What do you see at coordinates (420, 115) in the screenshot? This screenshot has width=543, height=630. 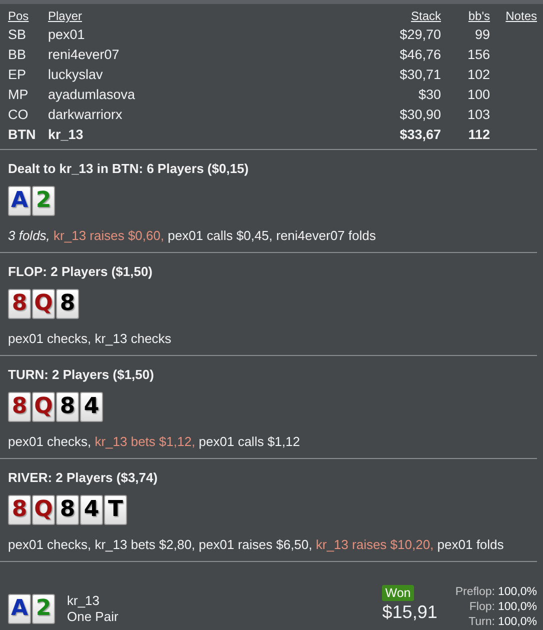 I see `table-cell-text: $30,90` at bounding box center [420, 115].